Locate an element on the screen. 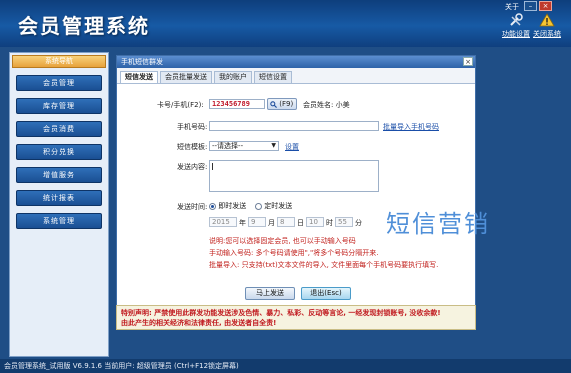  hour-field: 10 is located at coordinates (315, 222).